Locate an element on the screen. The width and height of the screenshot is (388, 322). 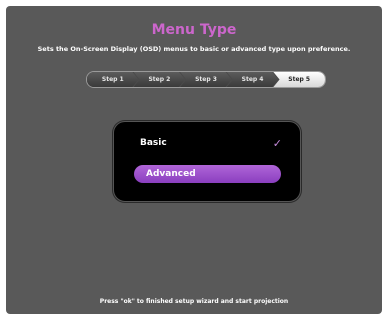
step-1: Step 1 is located at coordinates (113, 79).